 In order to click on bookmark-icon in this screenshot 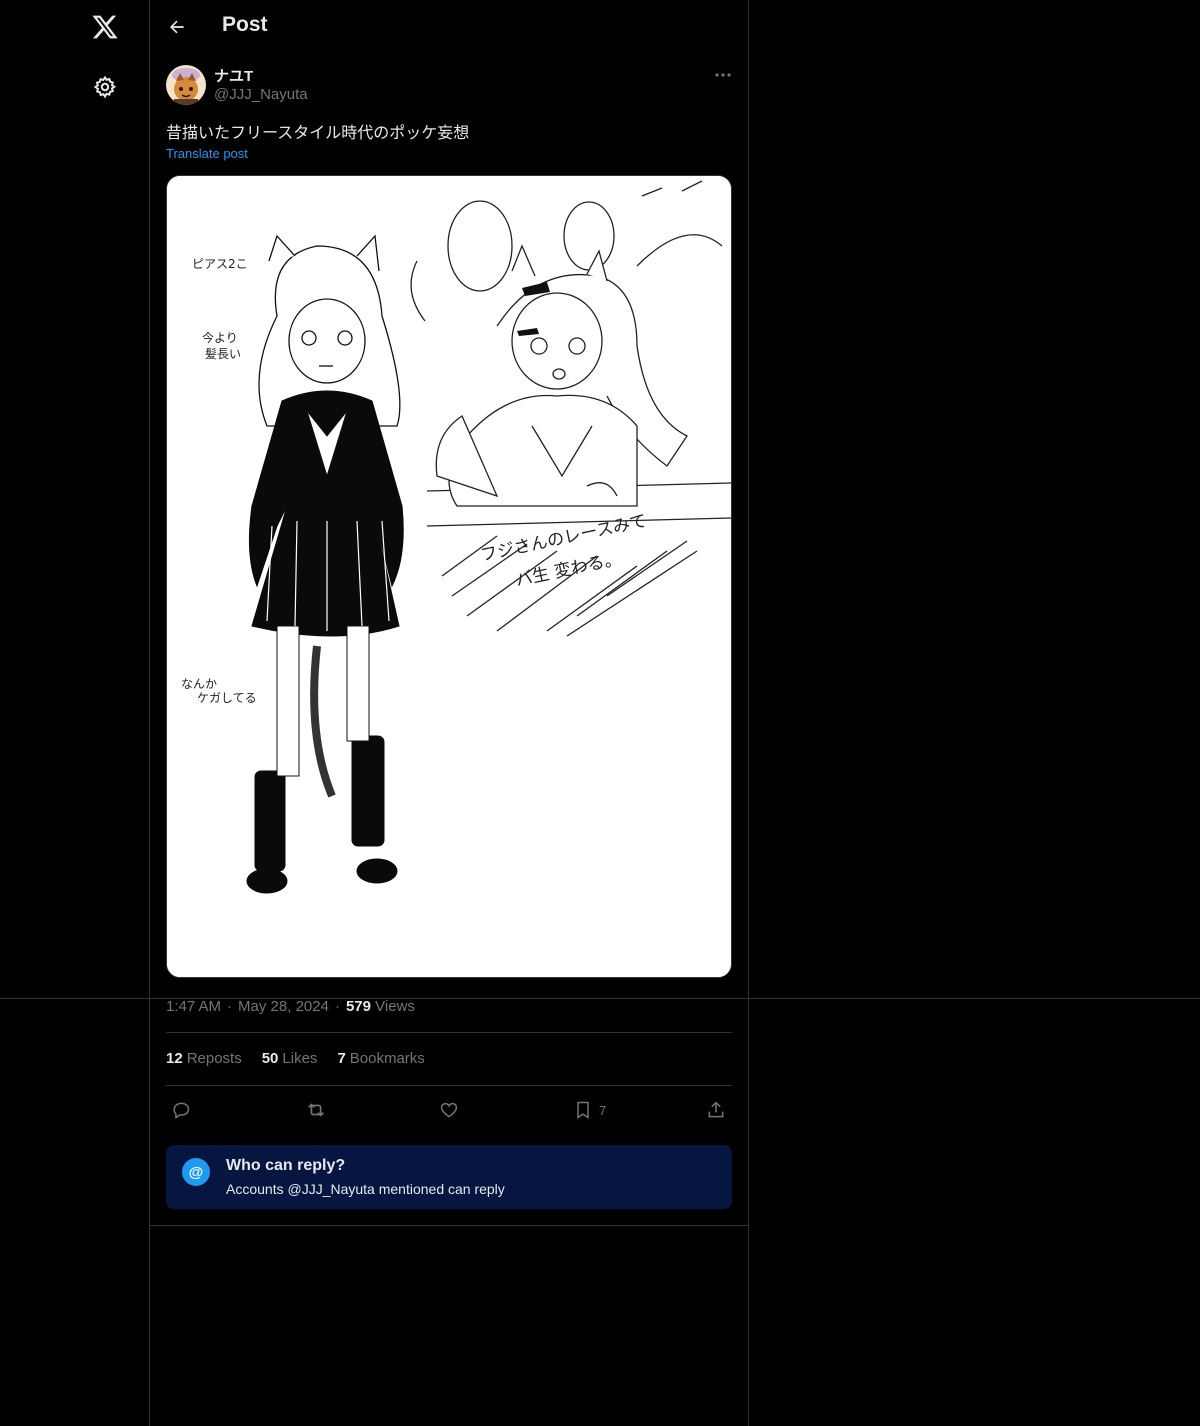, I will do `click(583, 1110)`.